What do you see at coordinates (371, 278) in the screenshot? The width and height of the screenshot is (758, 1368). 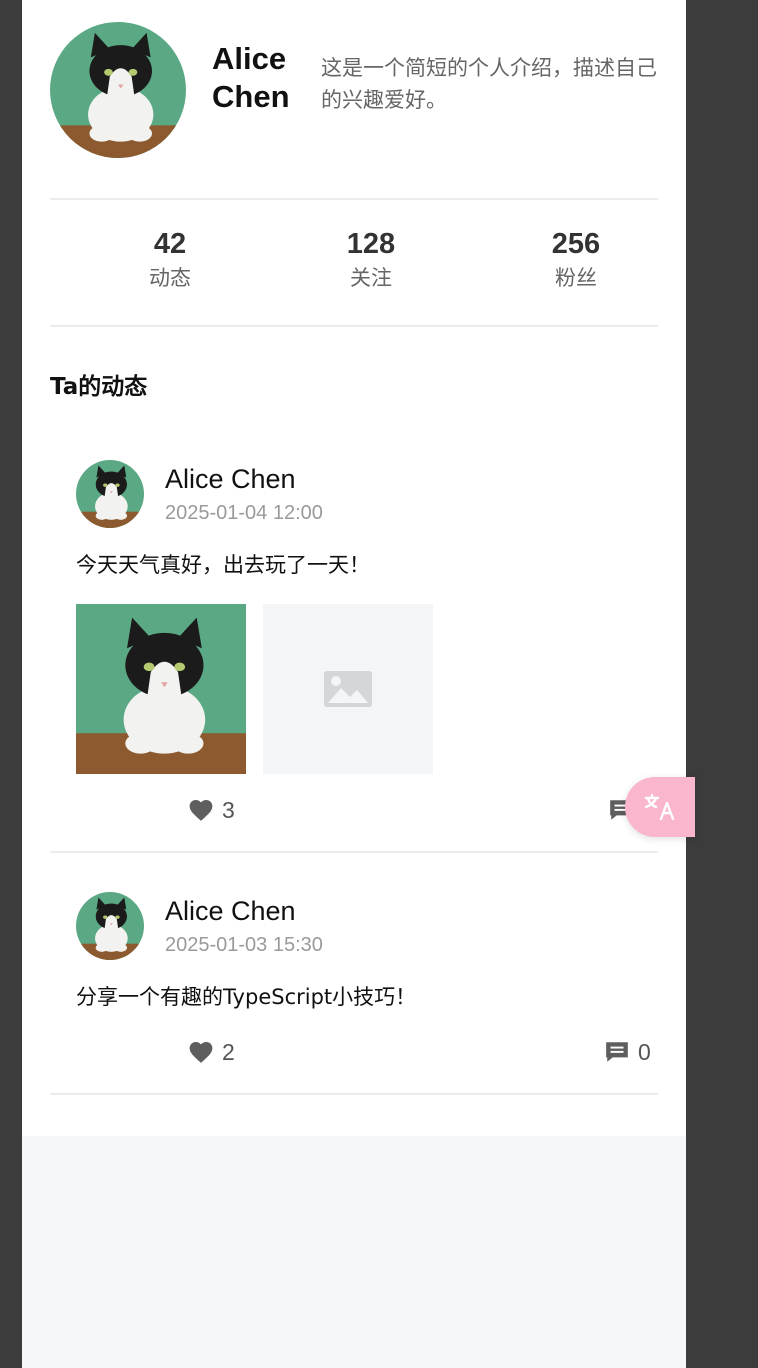 I see `stat-label: 关注` at bounding box center [371, 278].